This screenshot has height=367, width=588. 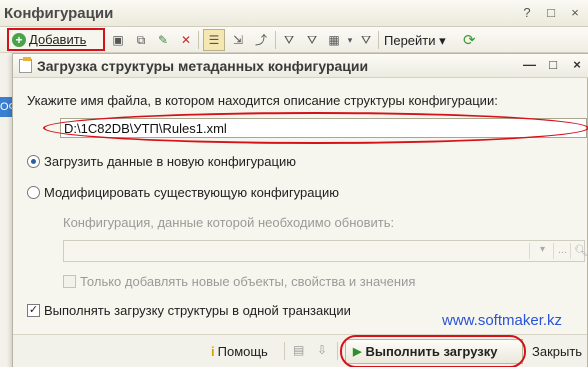 I want to click on dialog-window-controls: — □ ×, so click(x=553, y=64).